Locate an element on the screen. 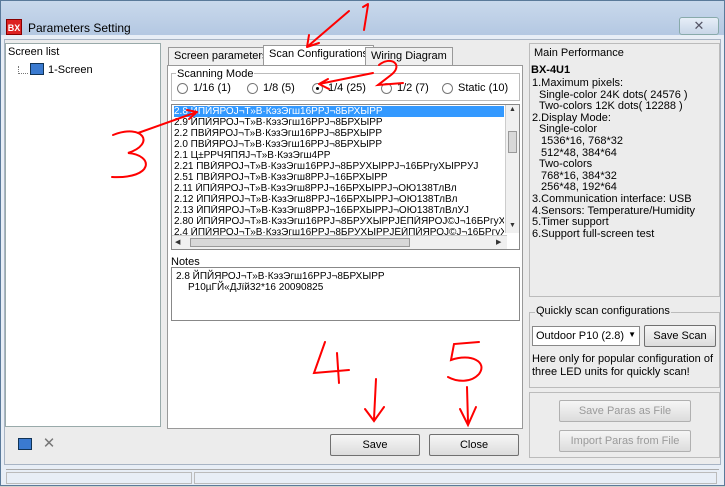 The height and width of the screenshot is (487, 725). tab-wiring-diagram: Wiring Diagram is located at coordinates (409, 56).